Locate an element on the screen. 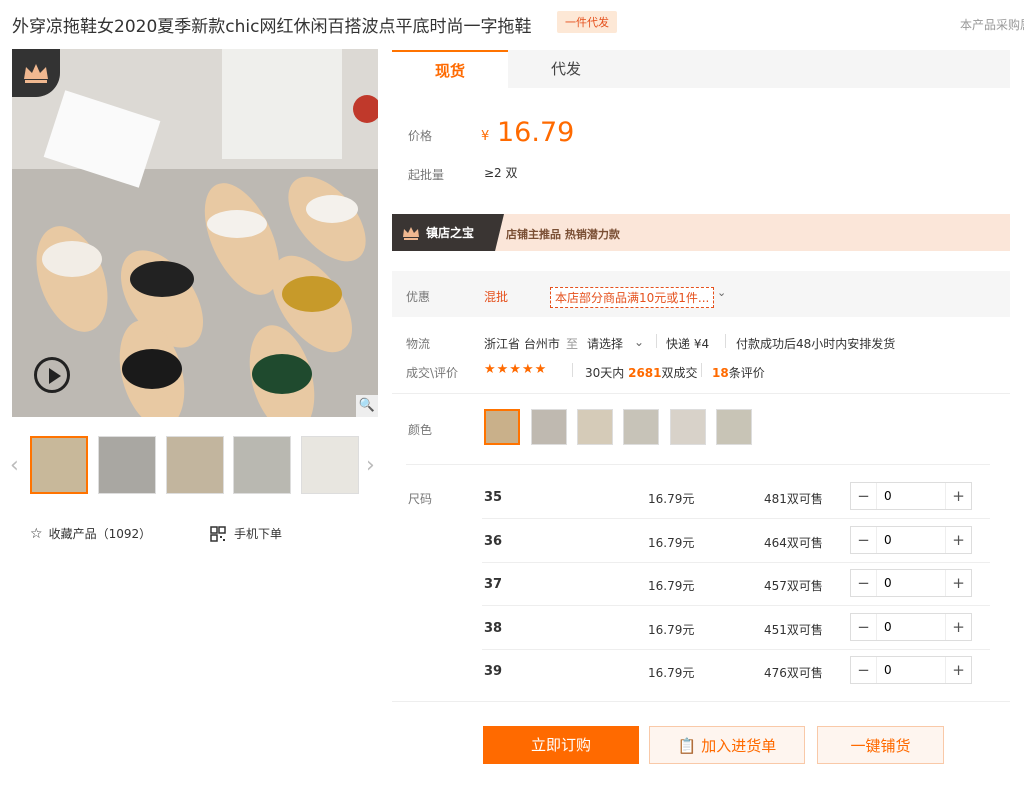 Image resolution: width=1024 pixels, height=804 pixels. banner-badge: 镇店之宝 is located at coordinates (448, 232).